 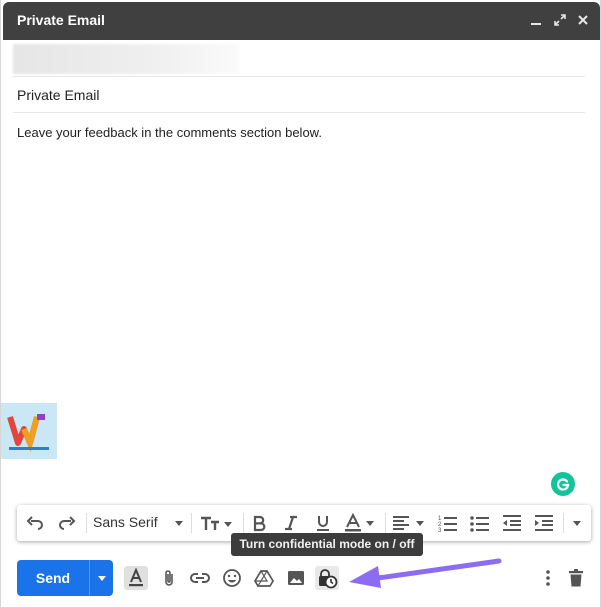 What do you see at coordinates (58, 95) in the screenshot?
I see `subject-field: Private Email` at bounding box center [58, 95].